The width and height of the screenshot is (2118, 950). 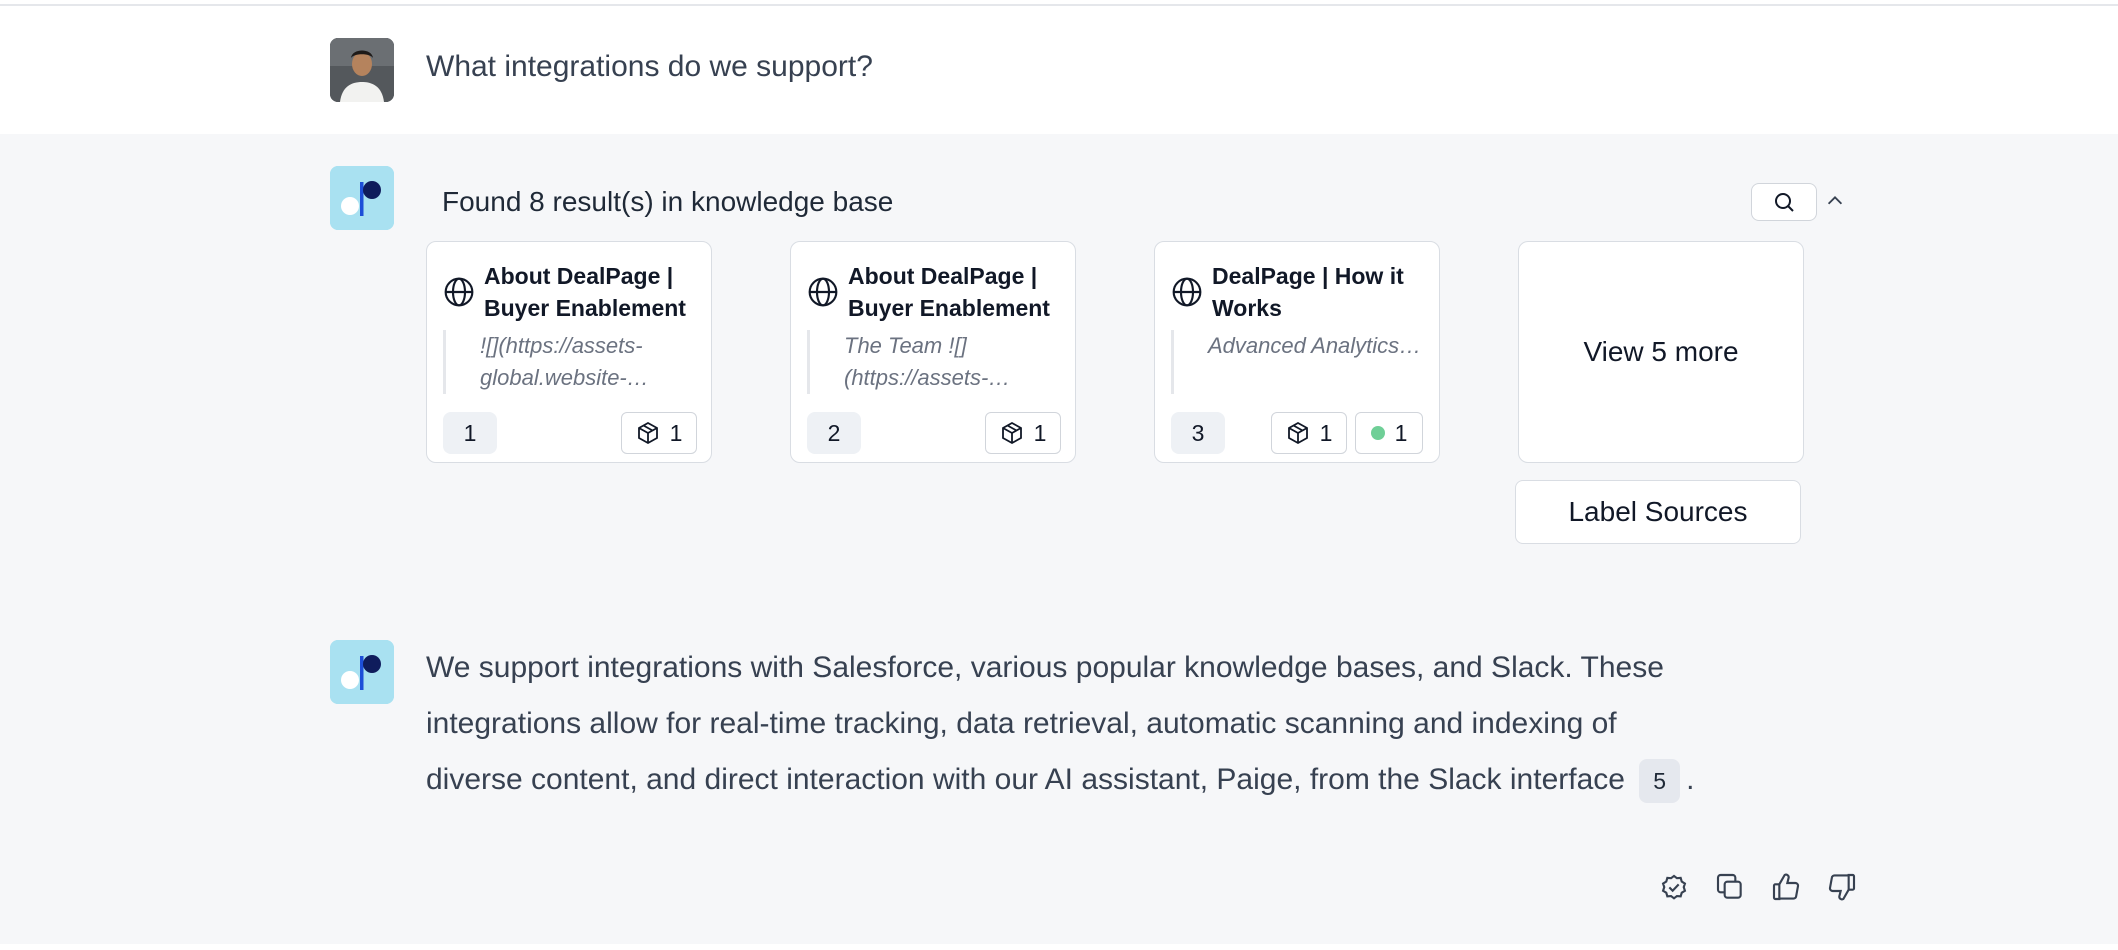 I want to click on copy-icon, so click(x=1729, y=886).